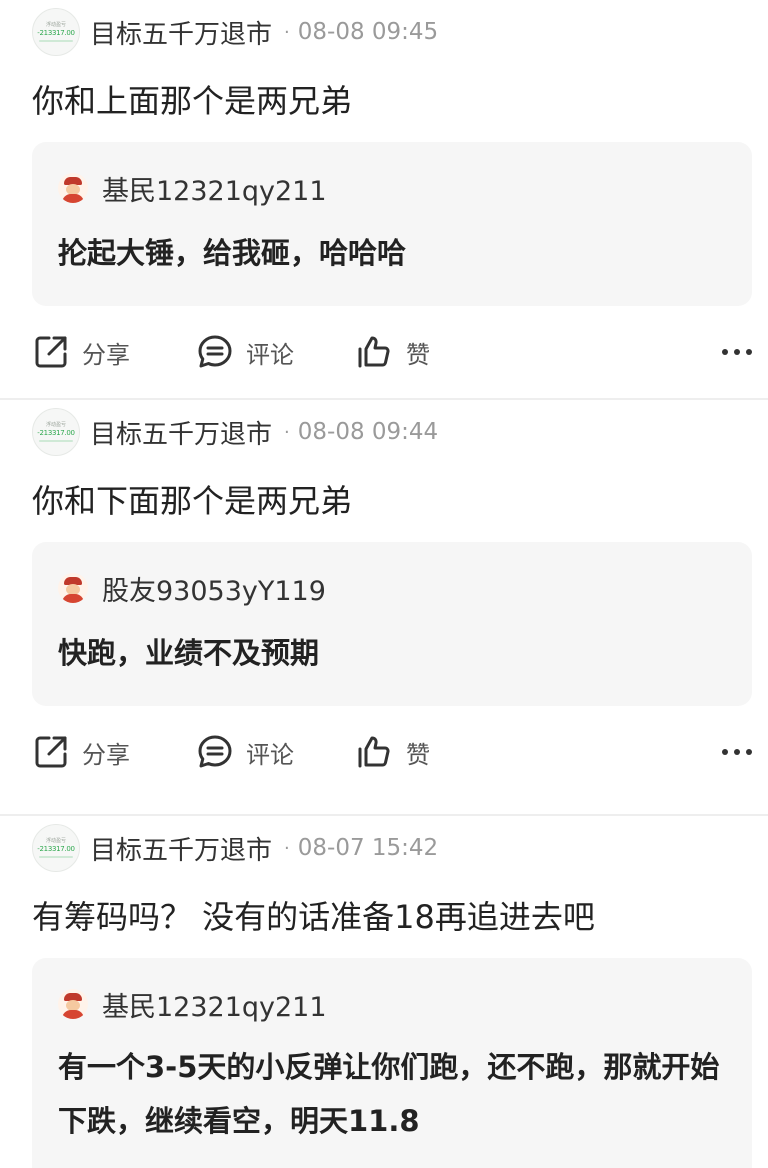  What do you see at coordinates (192, 101) in the screenshot?
I see `post-text: 你和上面那个是两兄弟` at bounding box center [192, 101].